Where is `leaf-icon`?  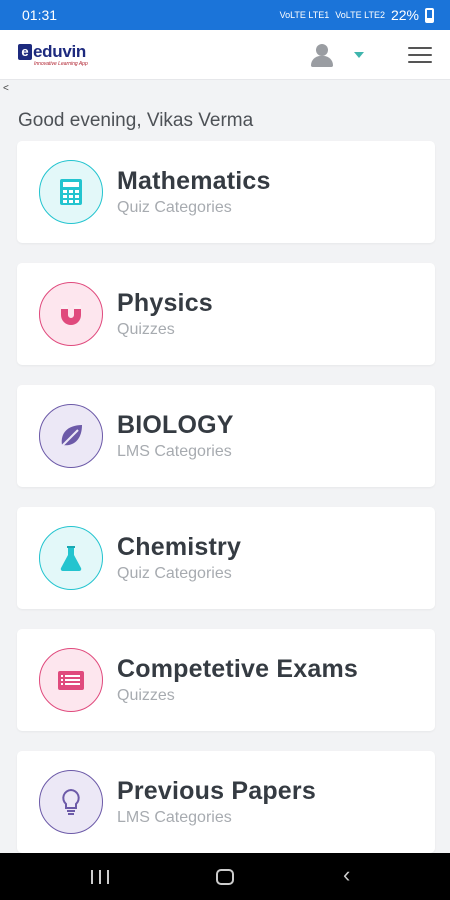
leaf-icon is located at coordinates (71, 436).